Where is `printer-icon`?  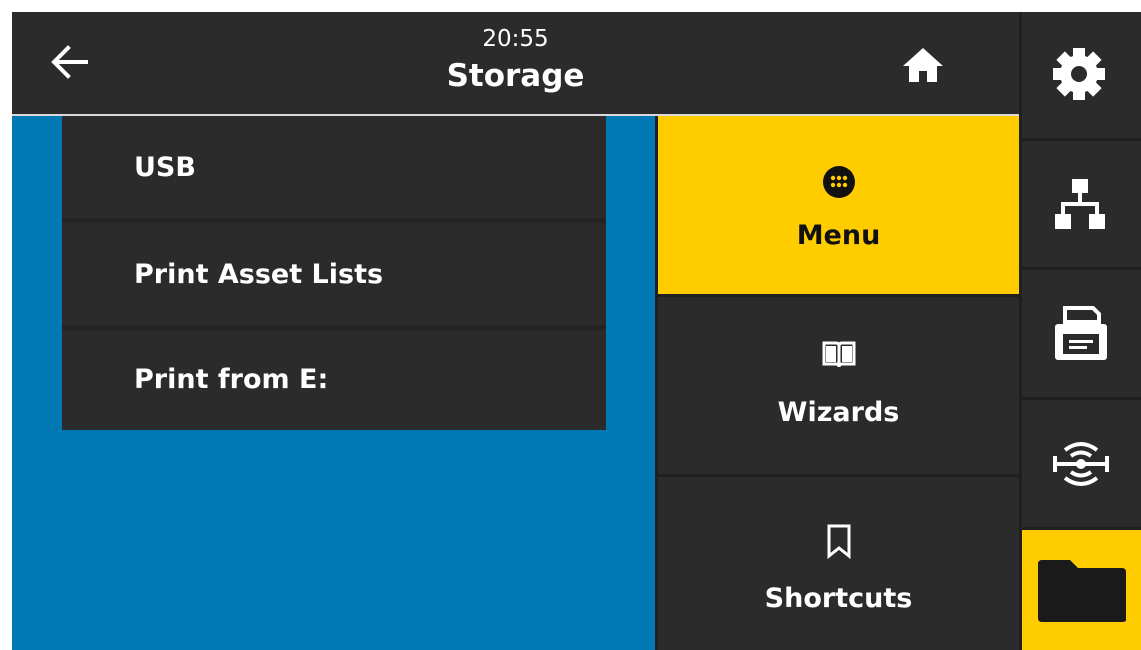 printer-icon is located at coordinates (1081, 333).